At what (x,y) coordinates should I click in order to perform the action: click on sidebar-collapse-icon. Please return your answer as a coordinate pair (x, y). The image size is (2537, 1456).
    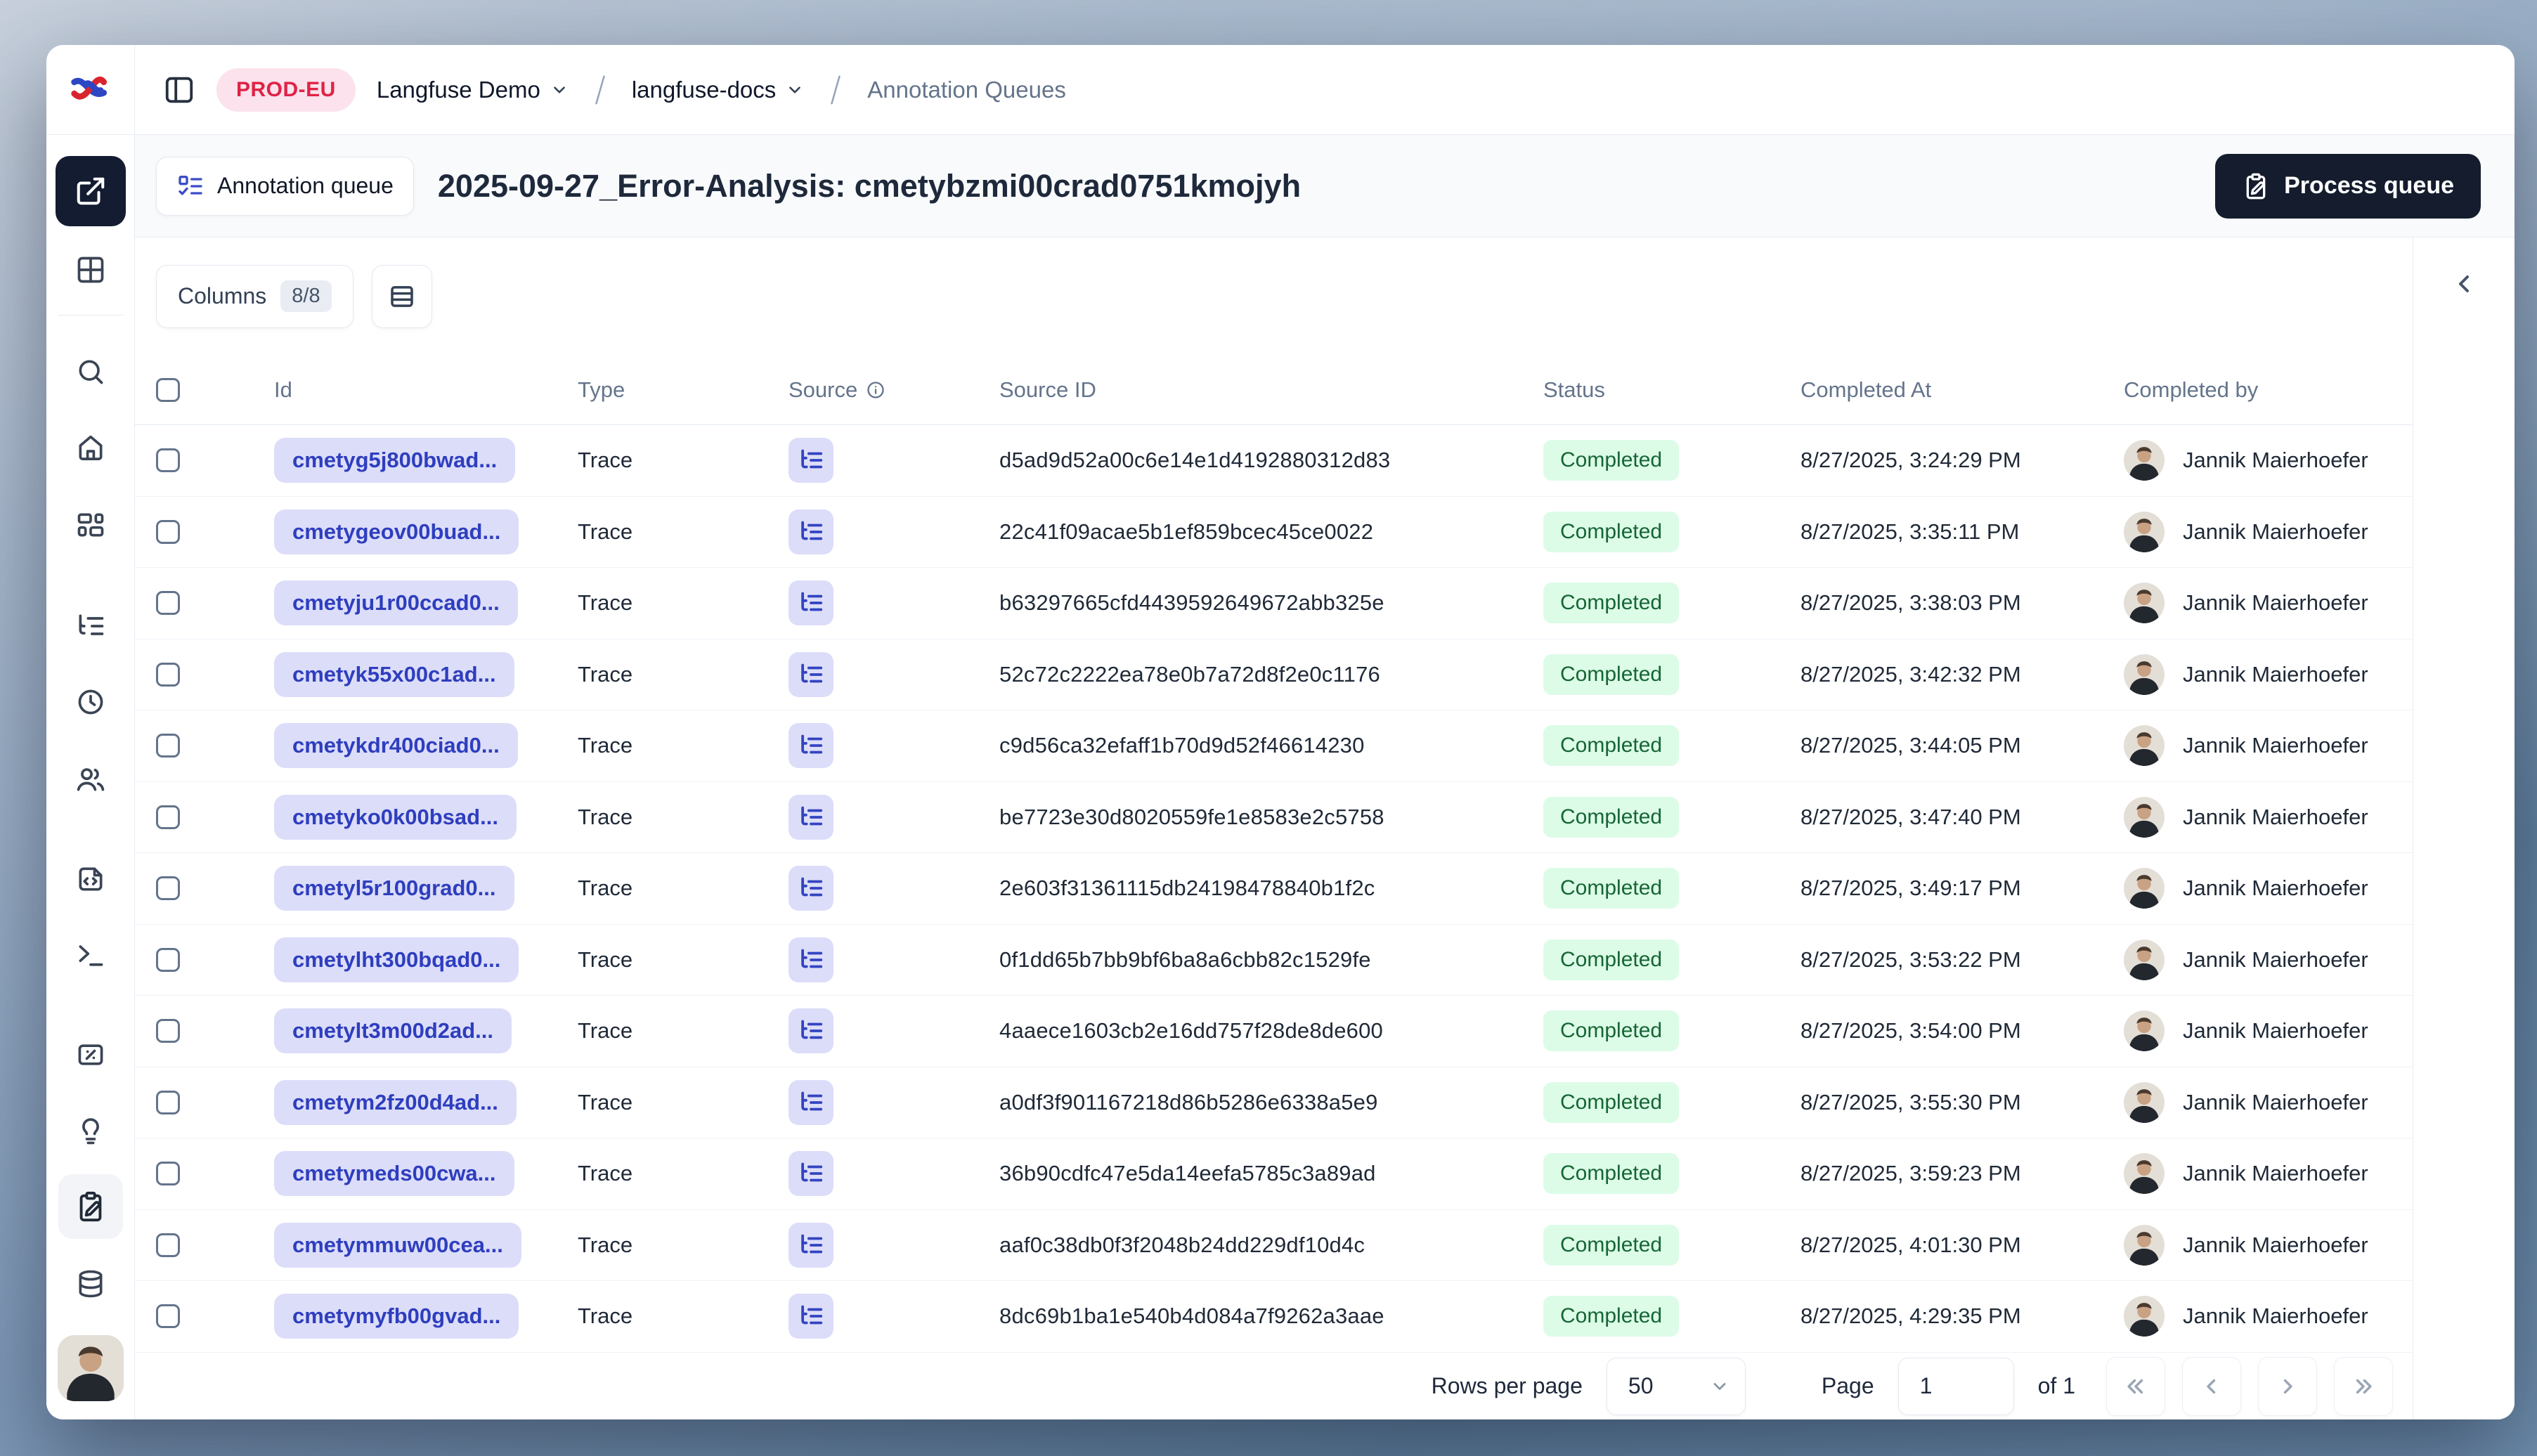
    Looking at the image, I should click on (179, 90).